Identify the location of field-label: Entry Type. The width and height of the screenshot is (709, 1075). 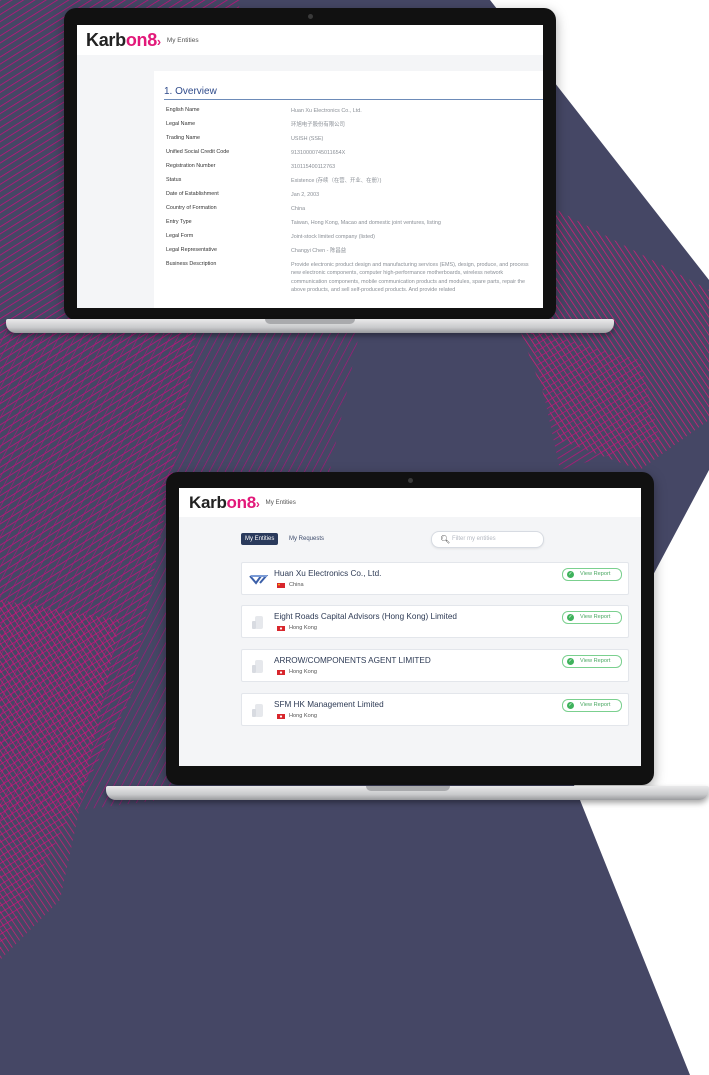
(179, 222).